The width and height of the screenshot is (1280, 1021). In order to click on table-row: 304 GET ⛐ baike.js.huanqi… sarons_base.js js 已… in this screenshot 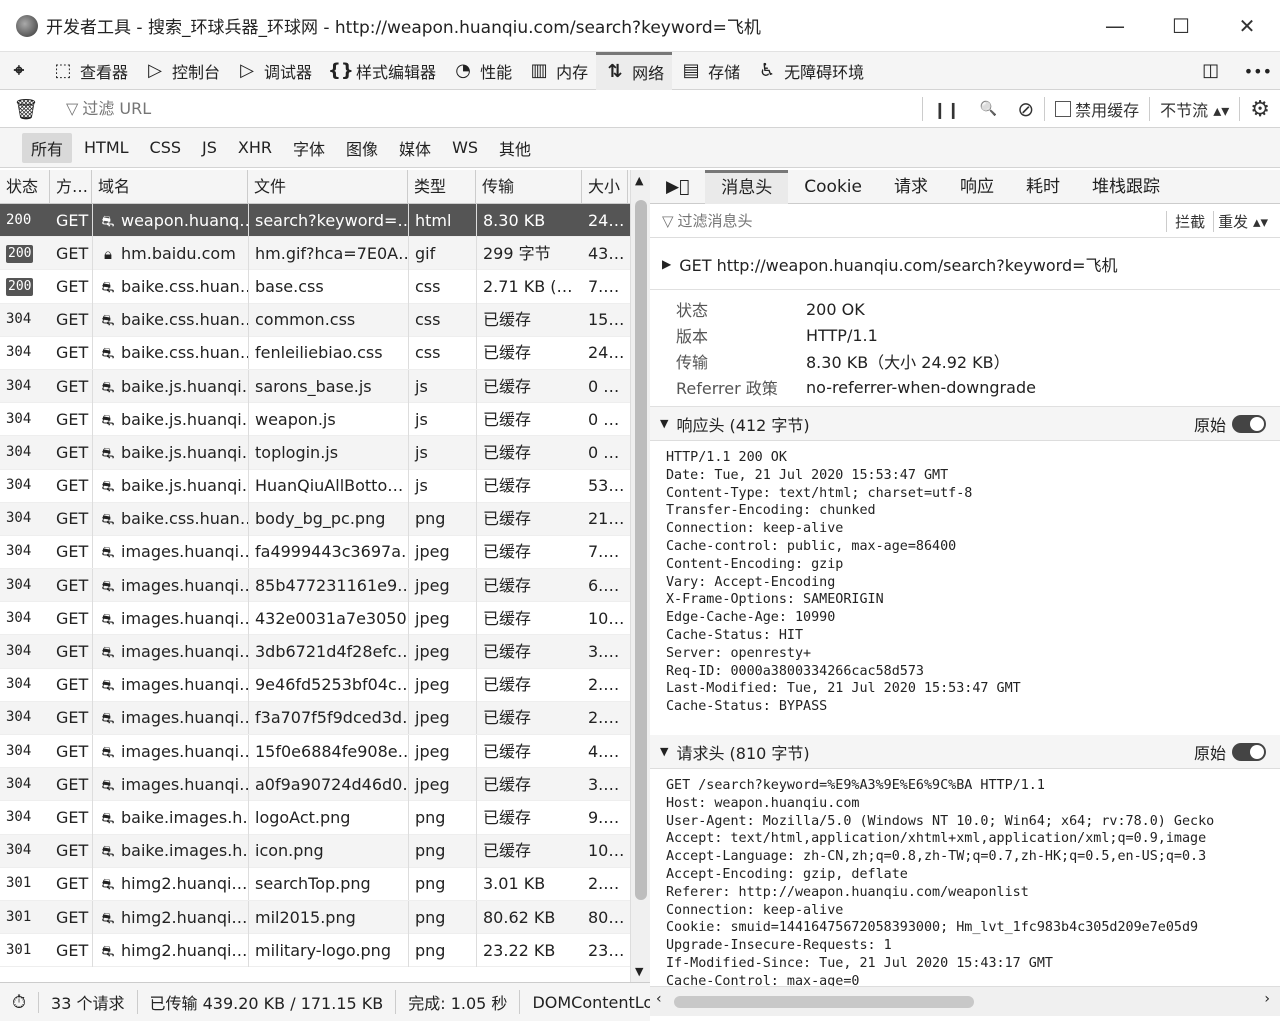, I will do `click(324, 386)`.